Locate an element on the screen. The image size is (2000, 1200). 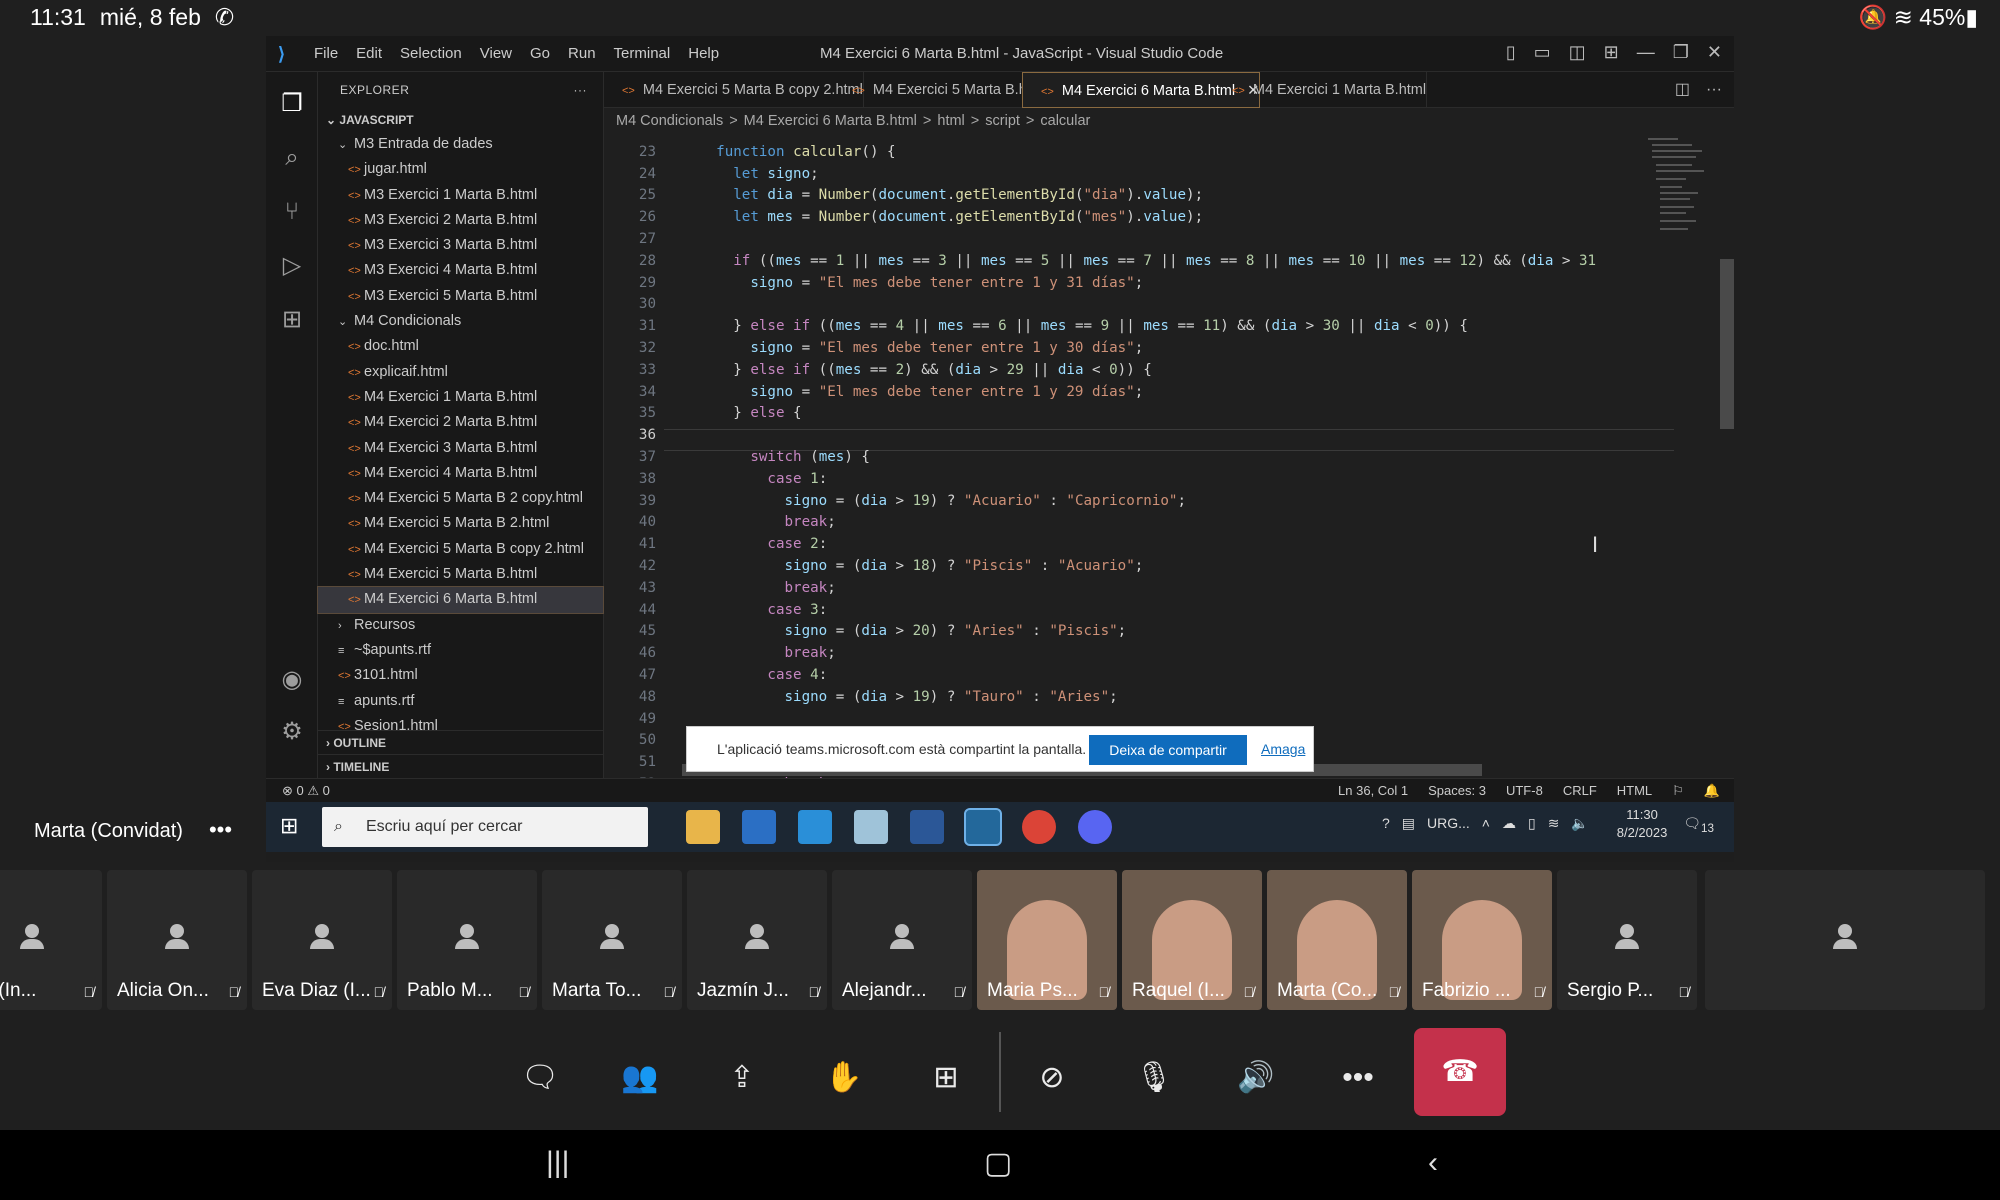
participant-tile: ga (In... 🎙̸ is located at coordinates (51, 940).